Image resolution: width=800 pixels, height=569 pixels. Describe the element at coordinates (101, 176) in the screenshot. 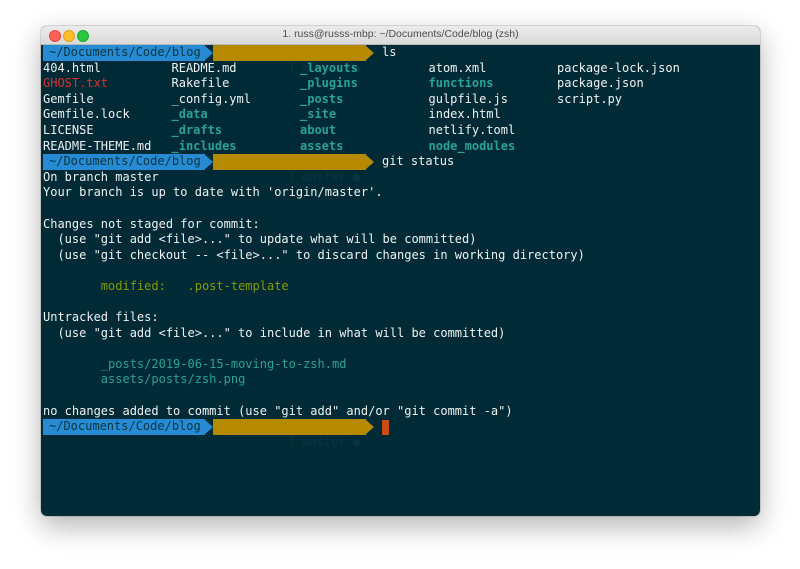

I see `output-line: On branch master` at that location.